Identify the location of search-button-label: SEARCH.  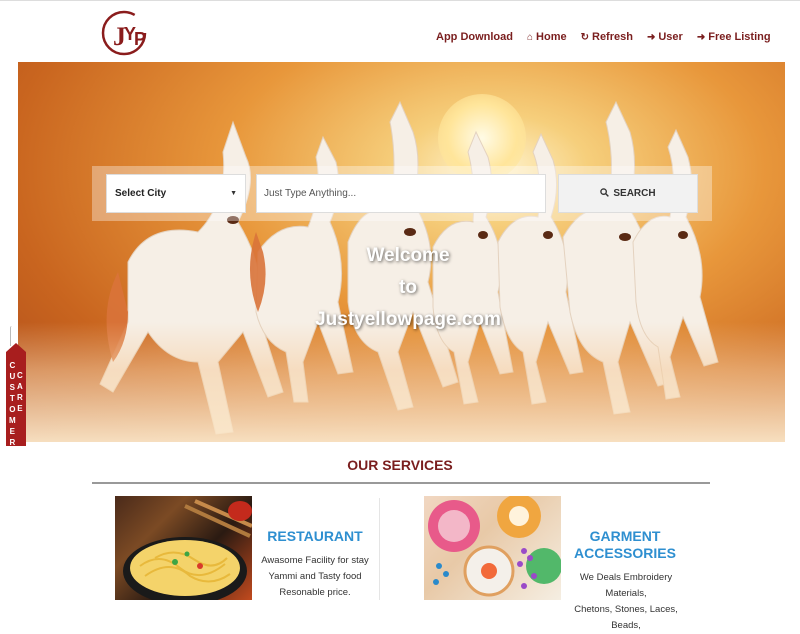
(634, 193).